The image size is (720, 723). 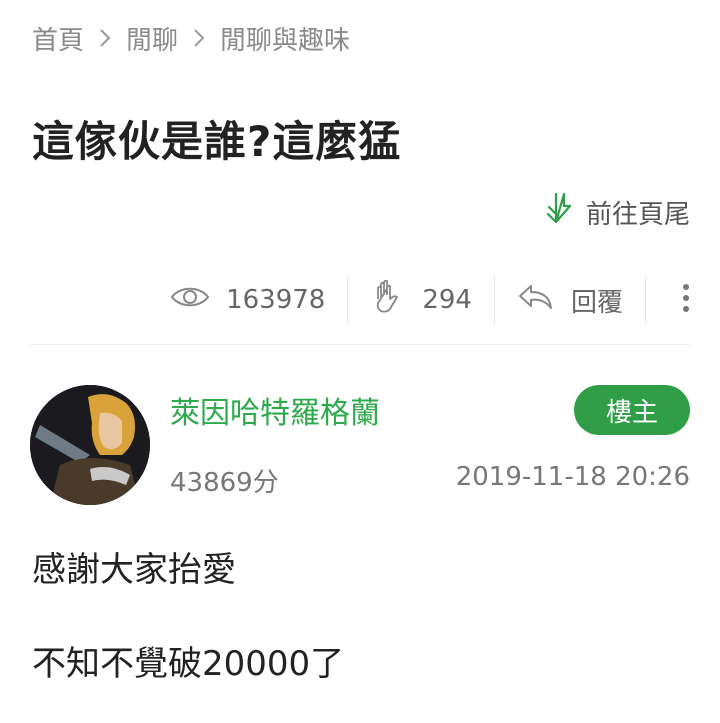 I want to click on like-count-value: 294, so click(x=447, y=300).